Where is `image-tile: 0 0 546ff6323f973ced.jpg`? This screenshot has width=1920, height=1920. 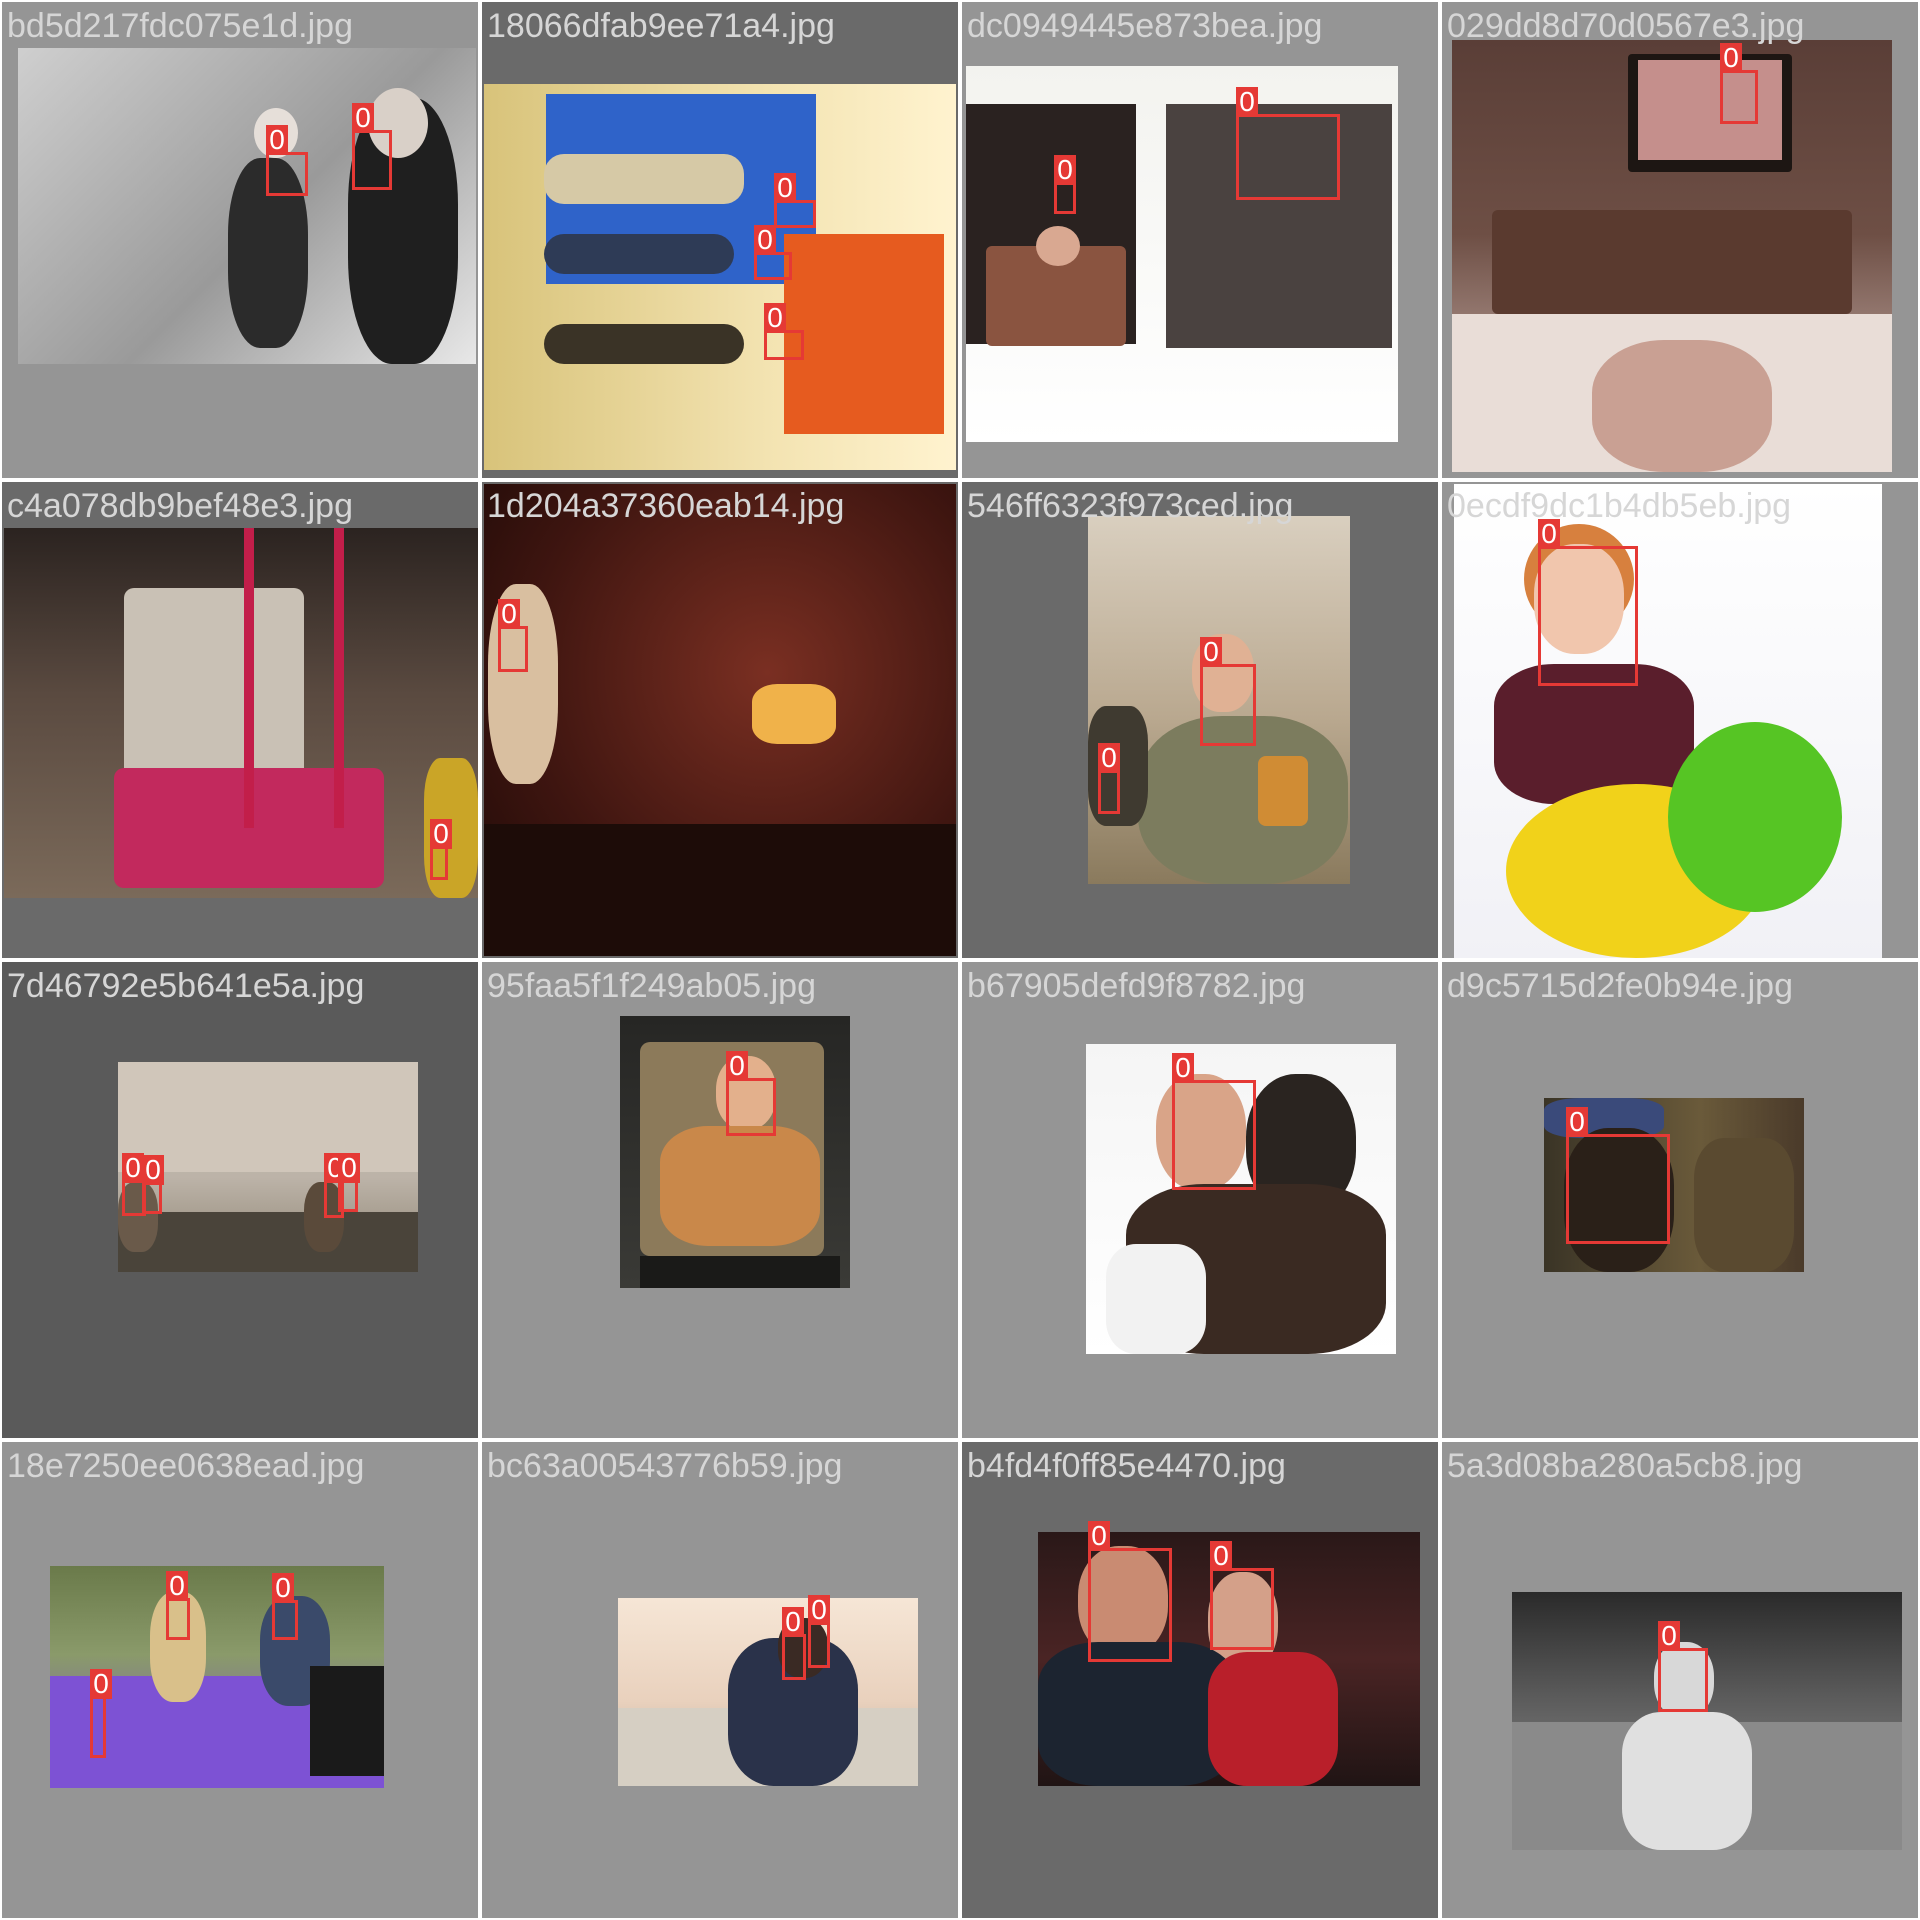
image-tile: 0 0 546ff6323f973ced.jpg is located at coordinates (1200, 720).